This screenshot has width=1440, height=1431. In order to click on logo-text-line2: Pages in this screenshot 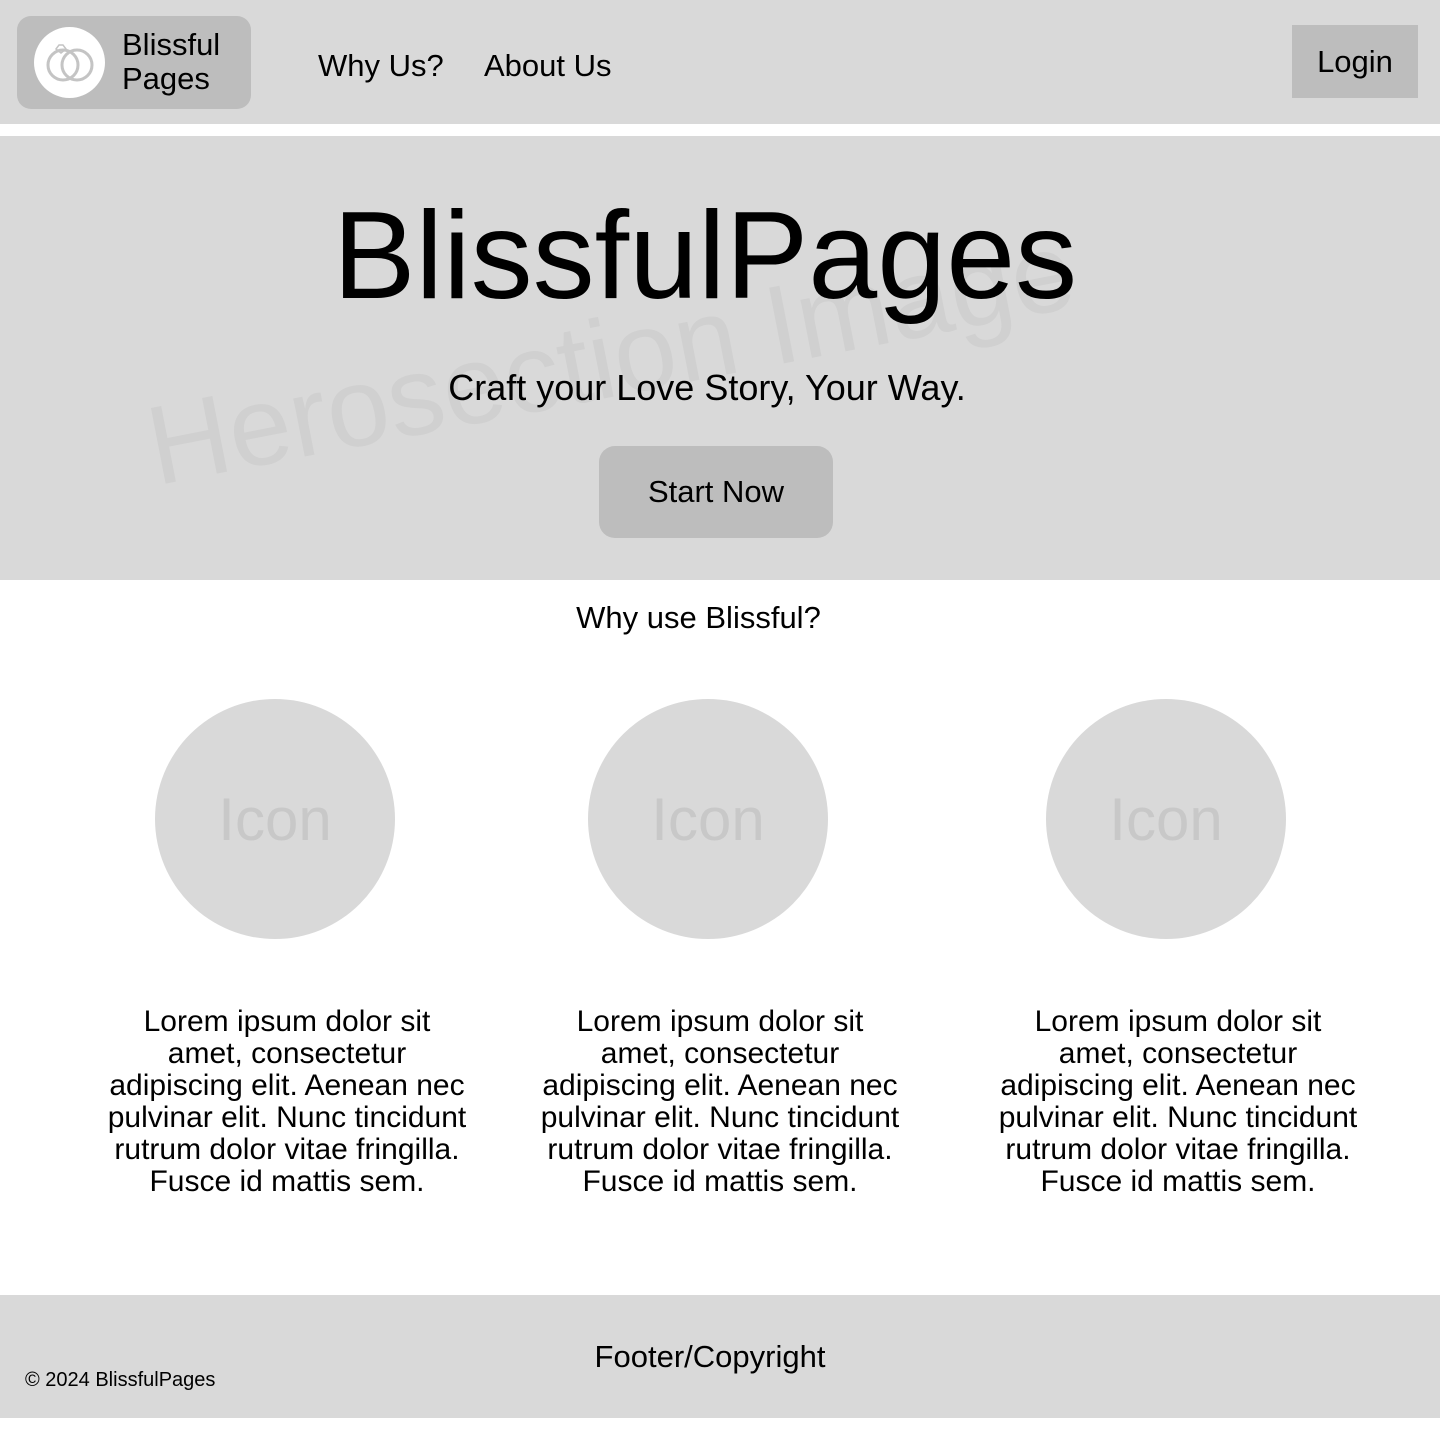, I will do `click(166, 78)`.